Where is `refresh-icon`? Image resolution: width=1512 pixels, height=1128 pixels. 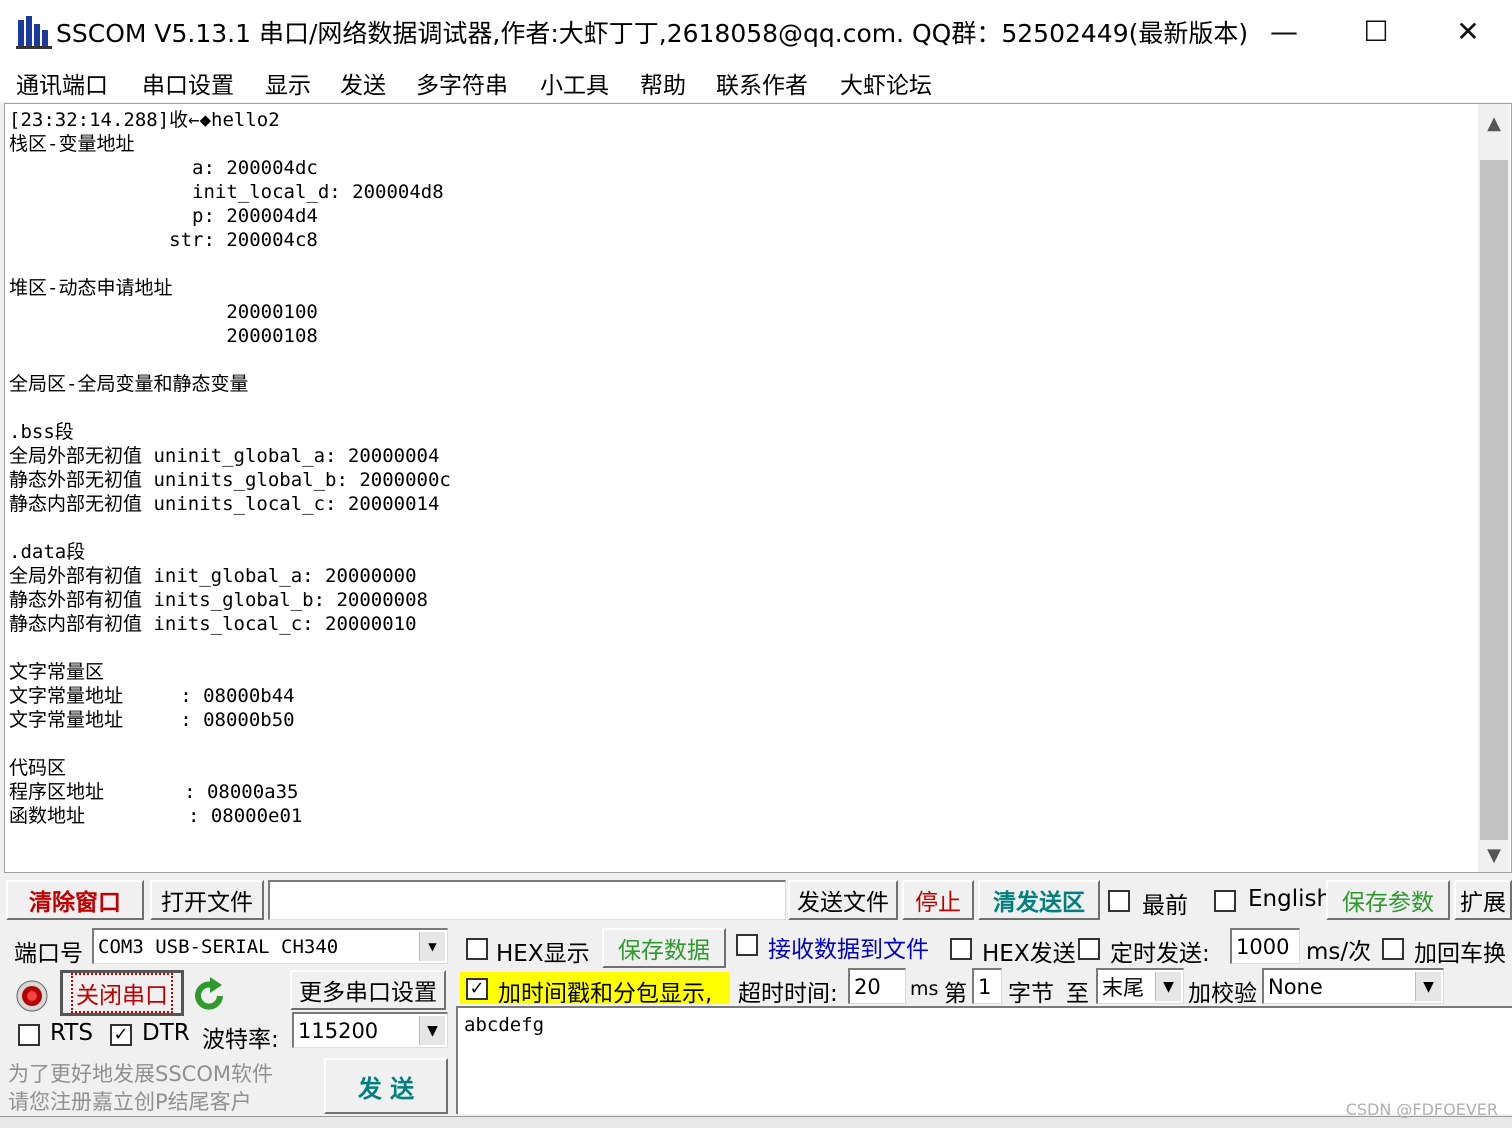
refresh-icon is located at coordinates (210, 995).